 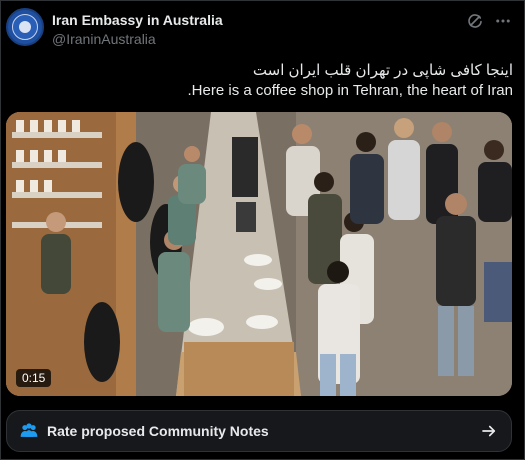 What do you see at coordinates (29, 431) in the screenshot?
I see `community-notes-icon` at bounding box center [29, 431].